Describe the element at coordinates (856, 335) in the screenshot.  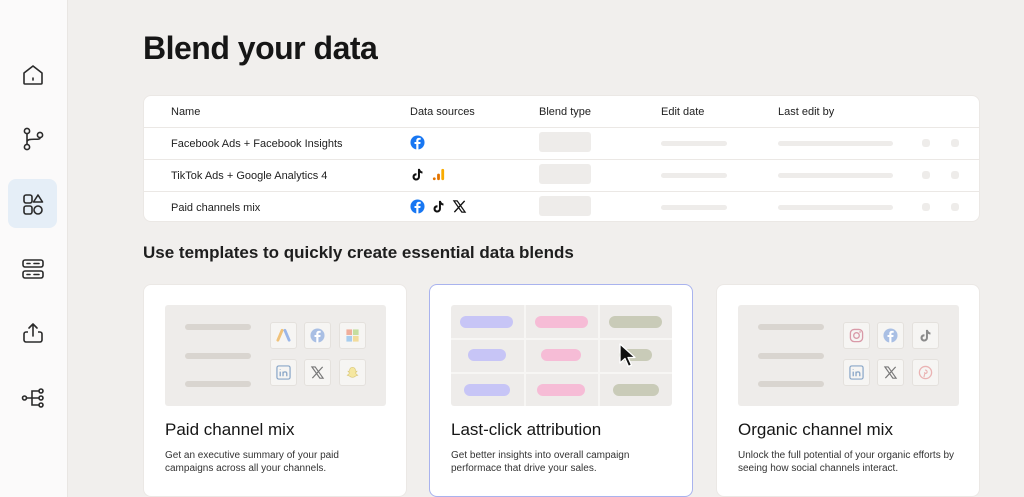
I see `instagram-icon` at that location.